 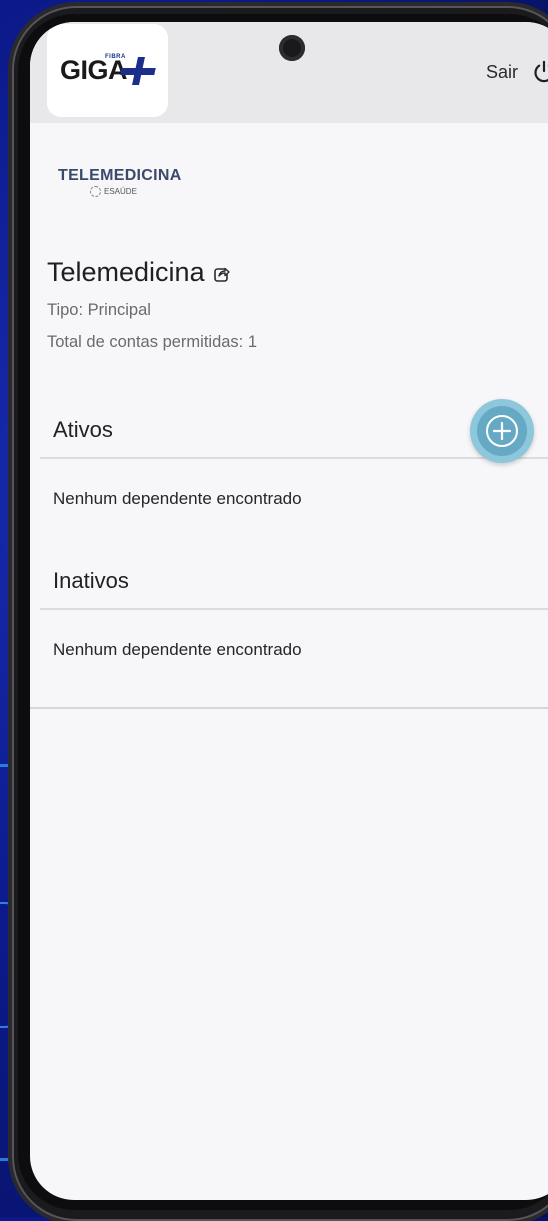 What do you see at coordinates (289, 72) in the screenshot?
I see `app-header: GIGA FIBRA Sair` at bounding box center [289, 72].